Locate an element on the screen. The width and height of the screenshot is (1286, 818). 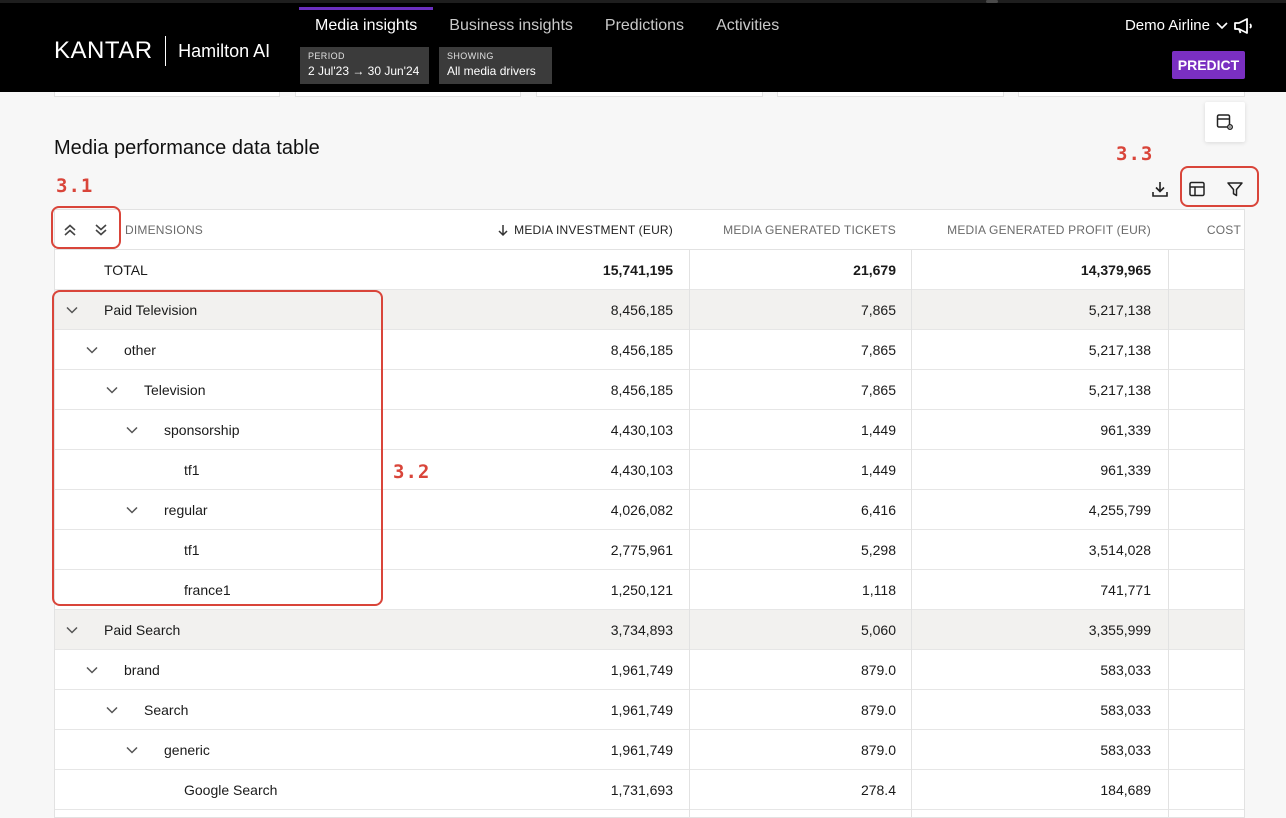
dimension-label: Paid Television is located at coordinates (151, 310).